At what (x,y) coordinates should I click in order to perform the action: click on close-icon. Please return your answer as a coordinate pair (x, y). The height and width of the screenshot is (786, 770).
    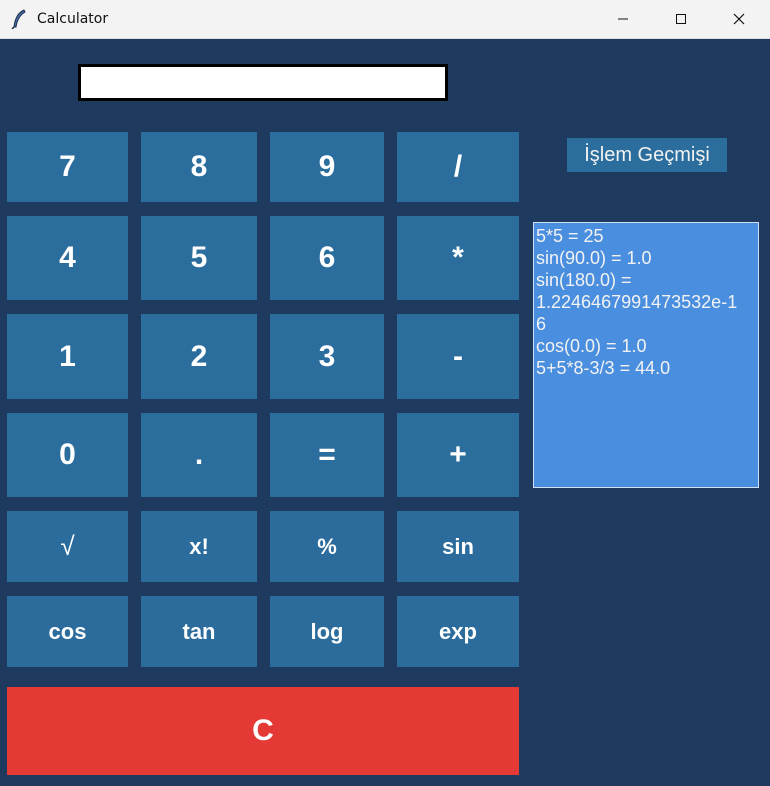
    Looking at the image, I should click on (739, 19).